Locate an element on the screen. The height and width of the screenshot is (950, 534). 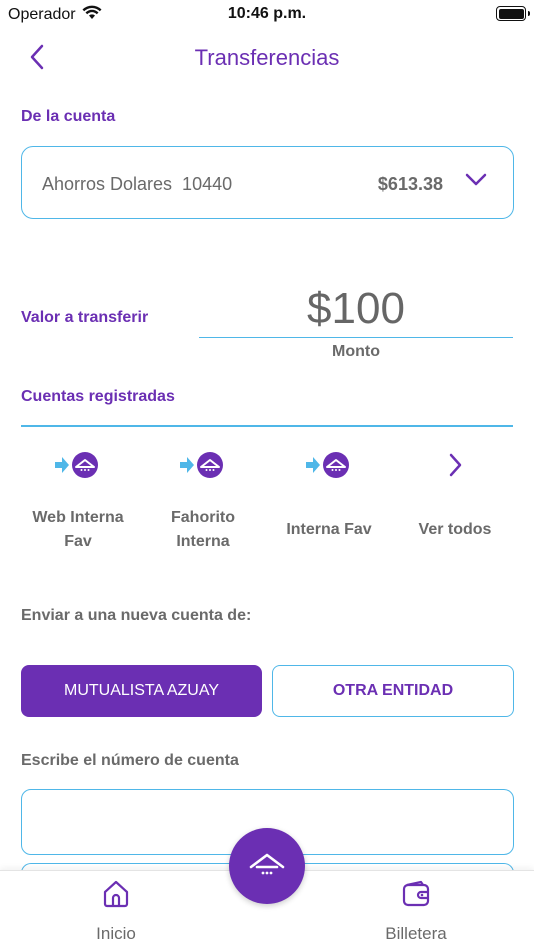
home-icon is located at coordinates (116, 894).